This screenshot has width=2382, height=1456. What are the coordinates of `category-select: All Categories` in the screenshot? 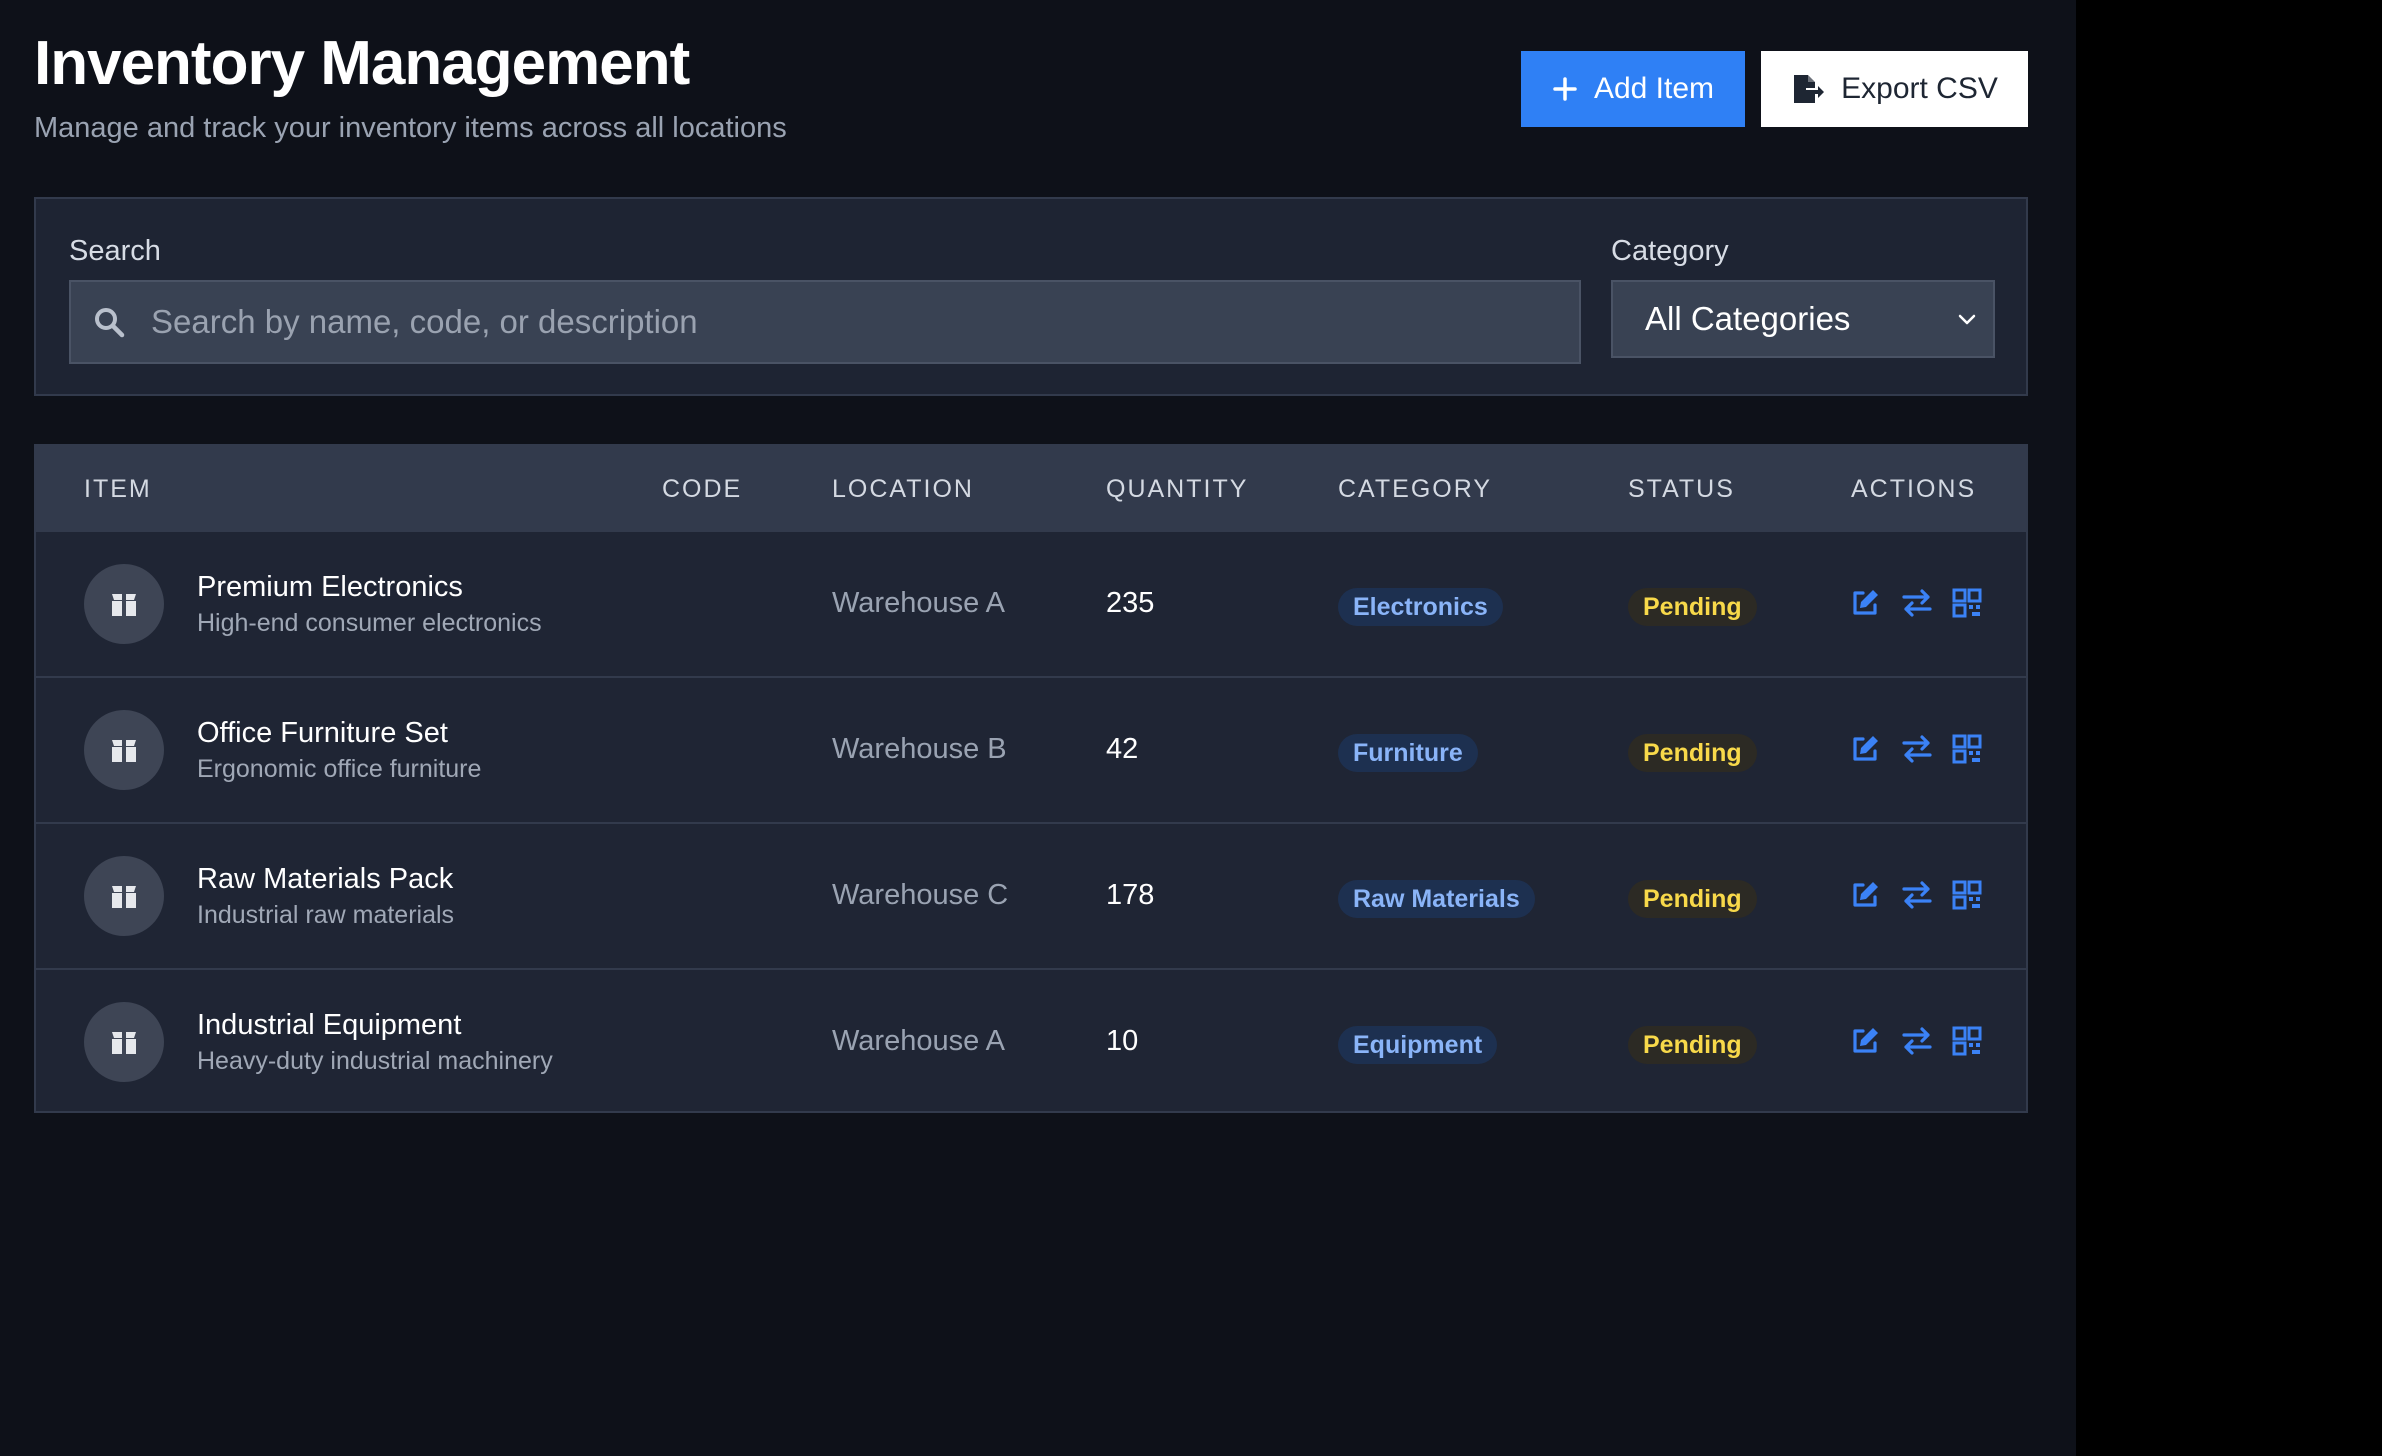 It's located at (1803, 319).